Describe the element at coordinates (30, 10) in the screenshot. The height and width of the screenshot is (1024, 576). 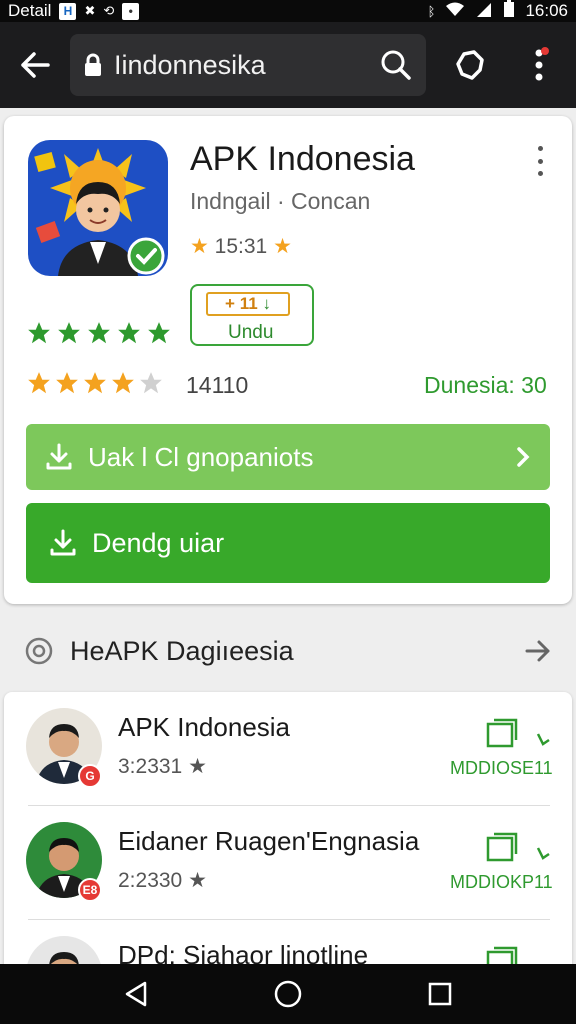
I see `status-label: Detail` at that location.